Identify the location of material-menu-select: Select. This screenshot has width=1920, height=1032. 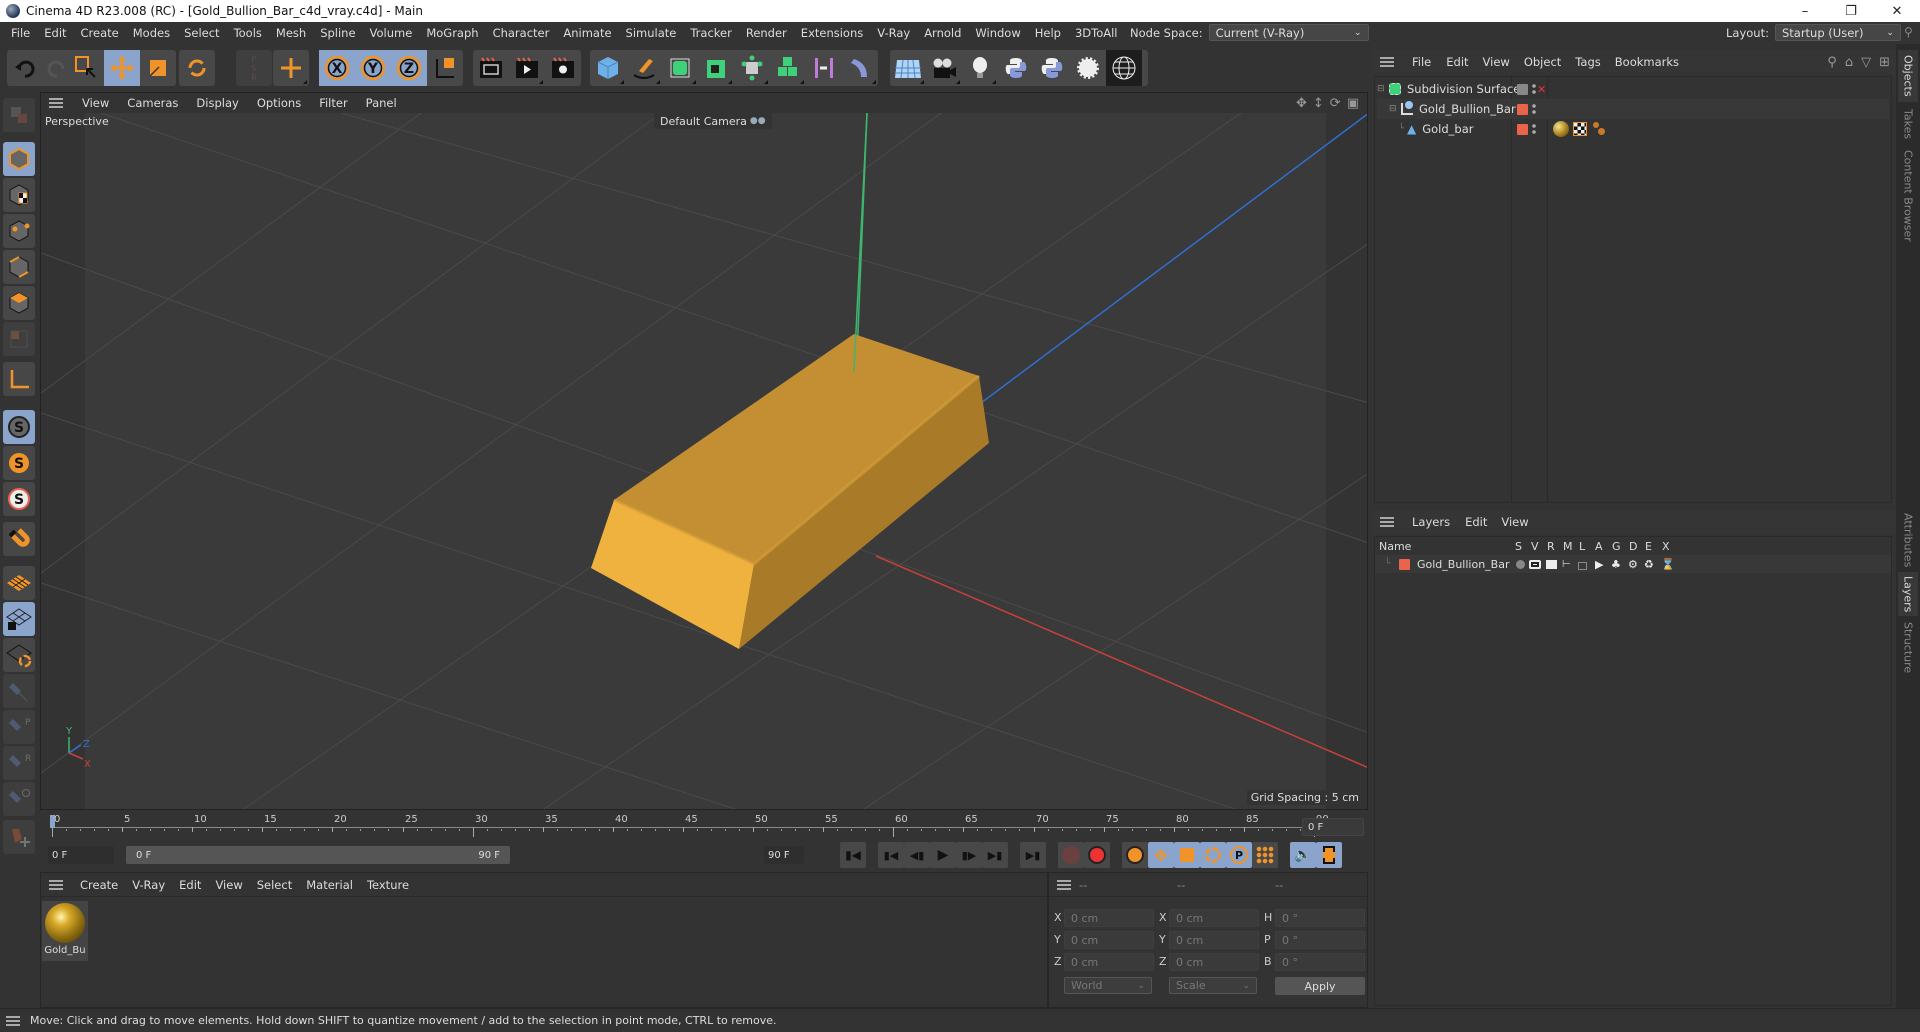
(274, 885).